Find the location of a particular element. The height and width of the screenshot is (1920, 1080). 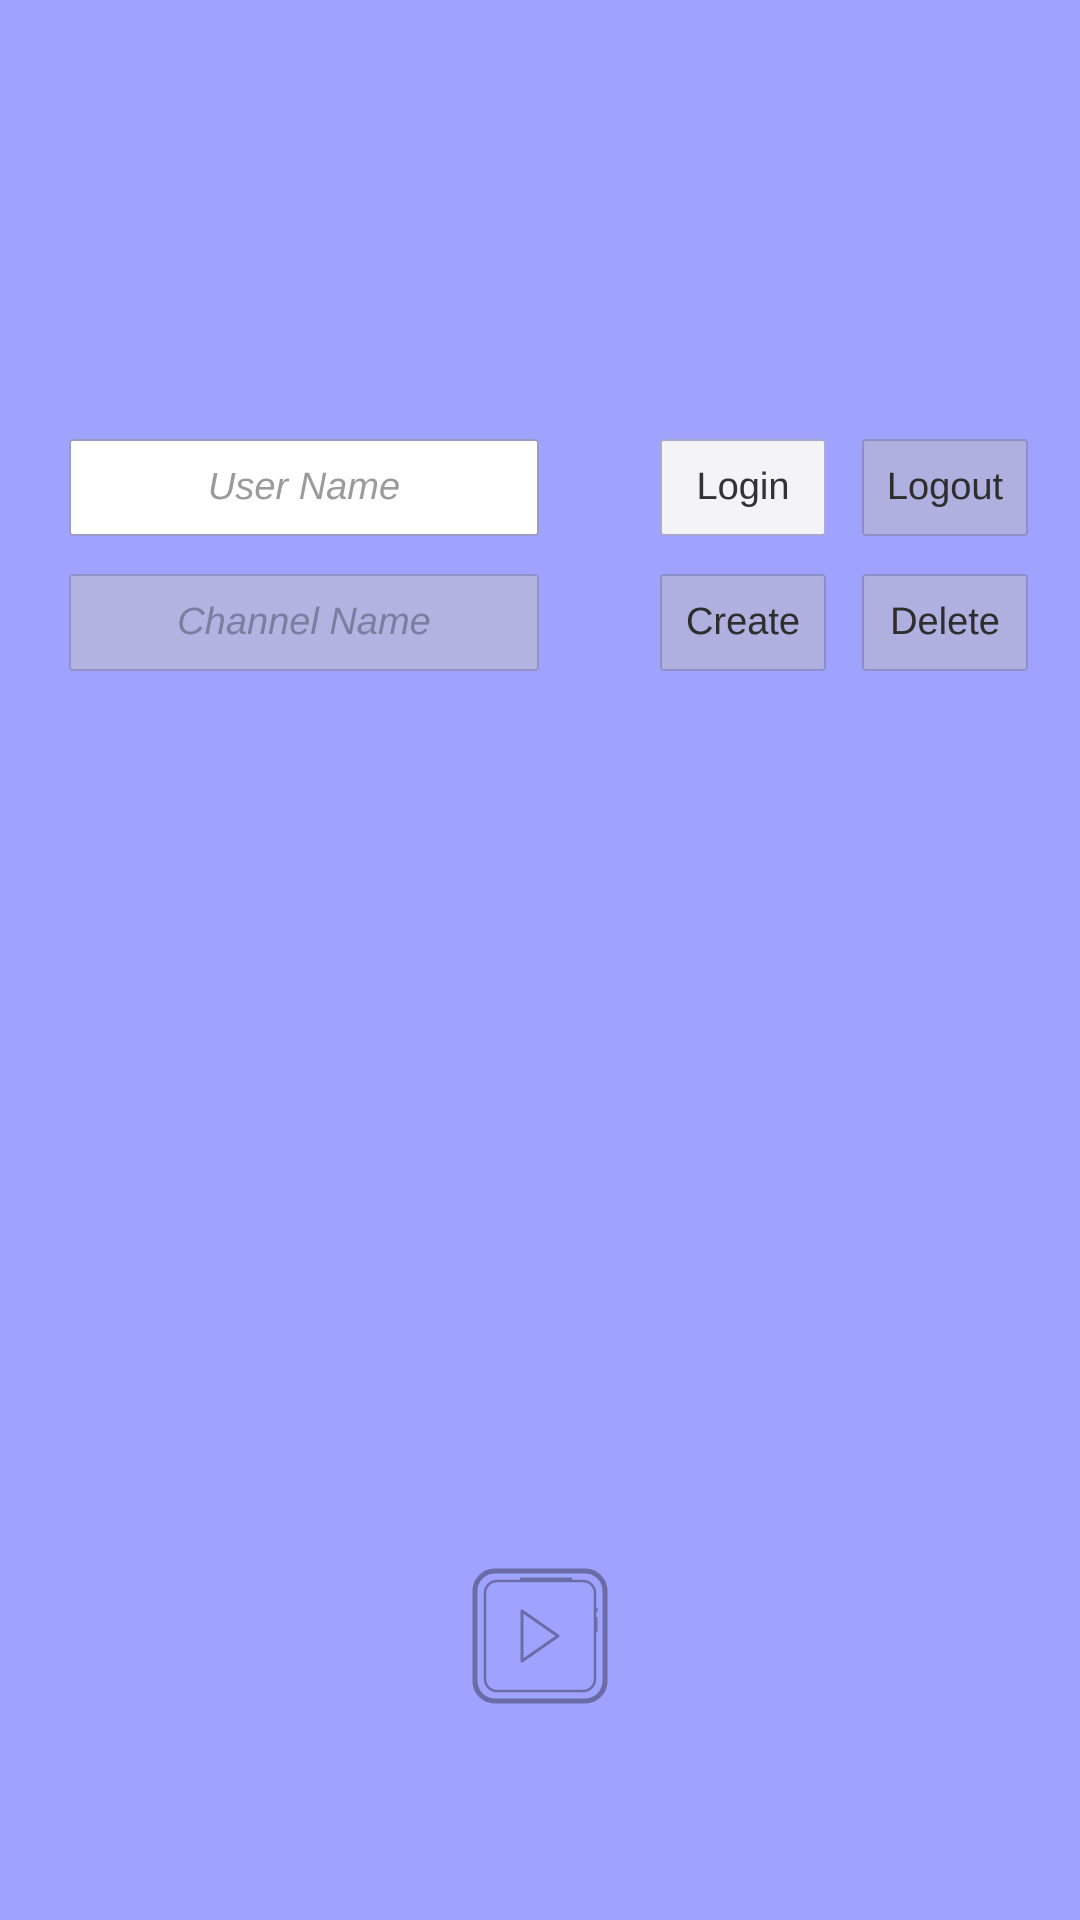

logout-button: Logout is located at coordinates (945, 487).